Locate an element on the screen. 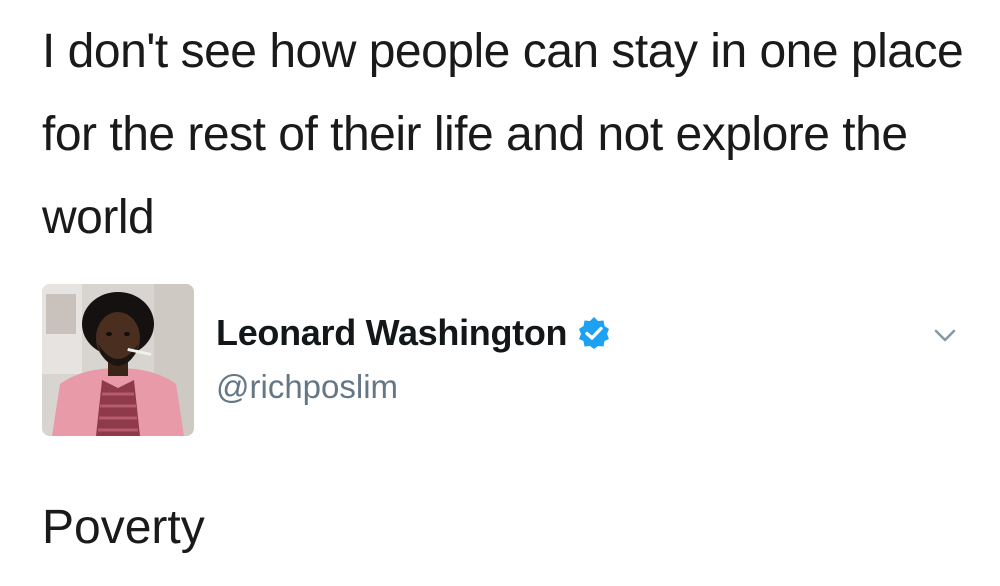 The width and height of the screenshot is (1000, 586). profile-photo-icon is located at coordinates (118, 360).